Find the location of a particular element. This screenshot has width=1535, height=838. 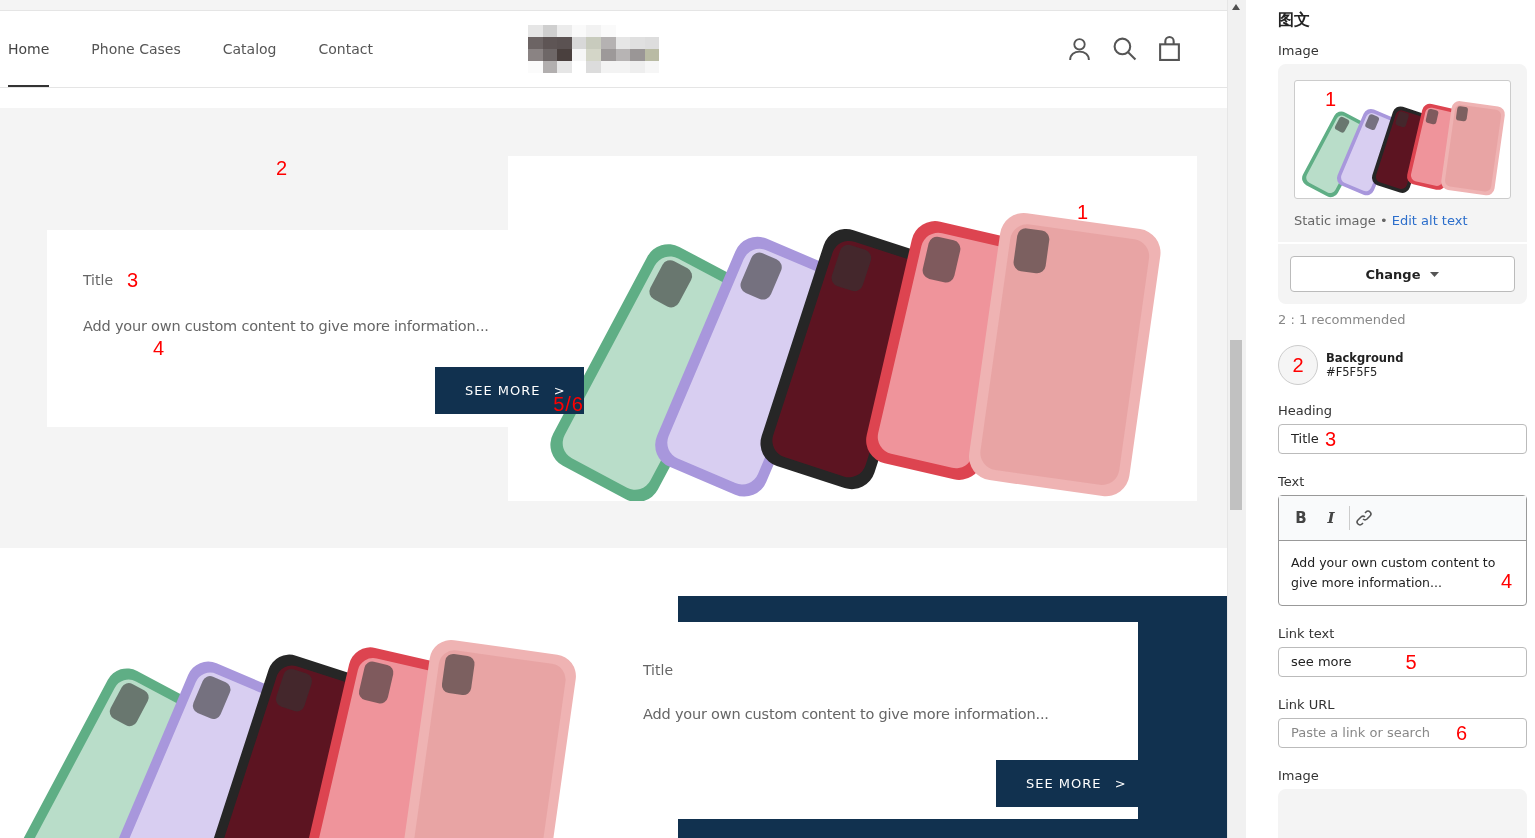

link-url-field: Paste a link or search 6 is located at coordinates (1402, 732).